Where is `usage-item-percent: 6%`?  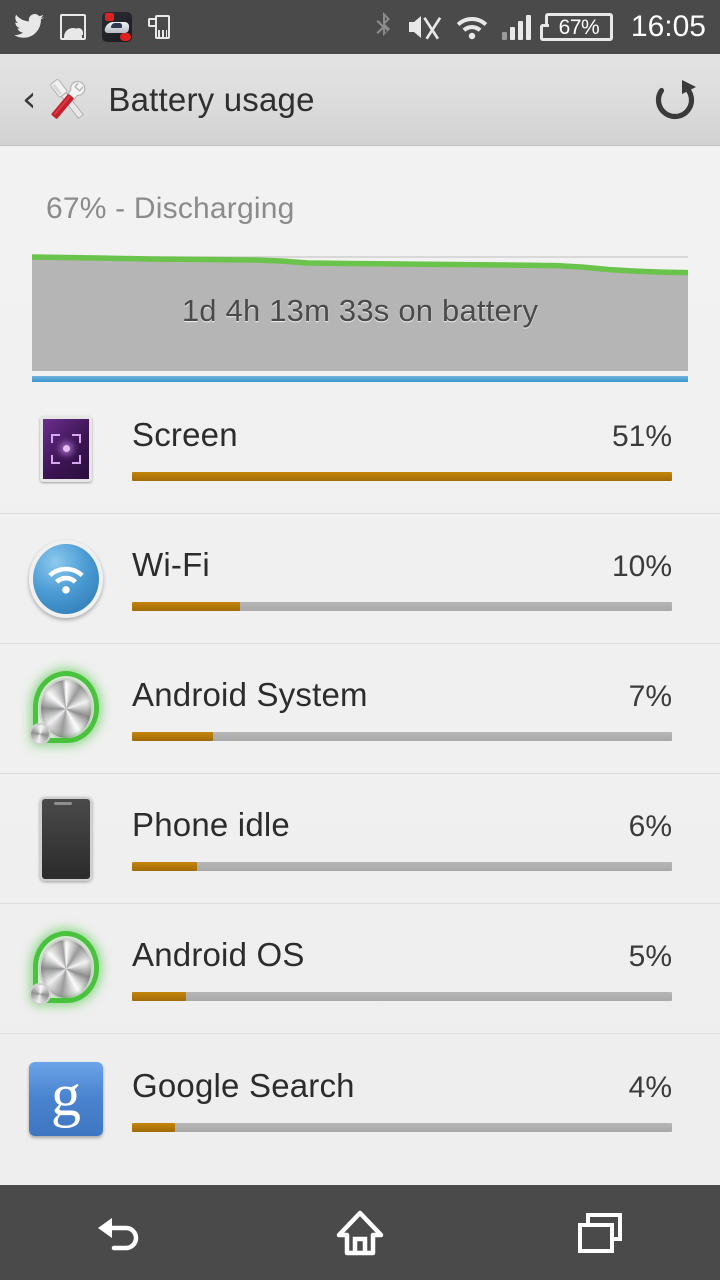
usage-item-percent: 6% is located at coordinates (650, 826).